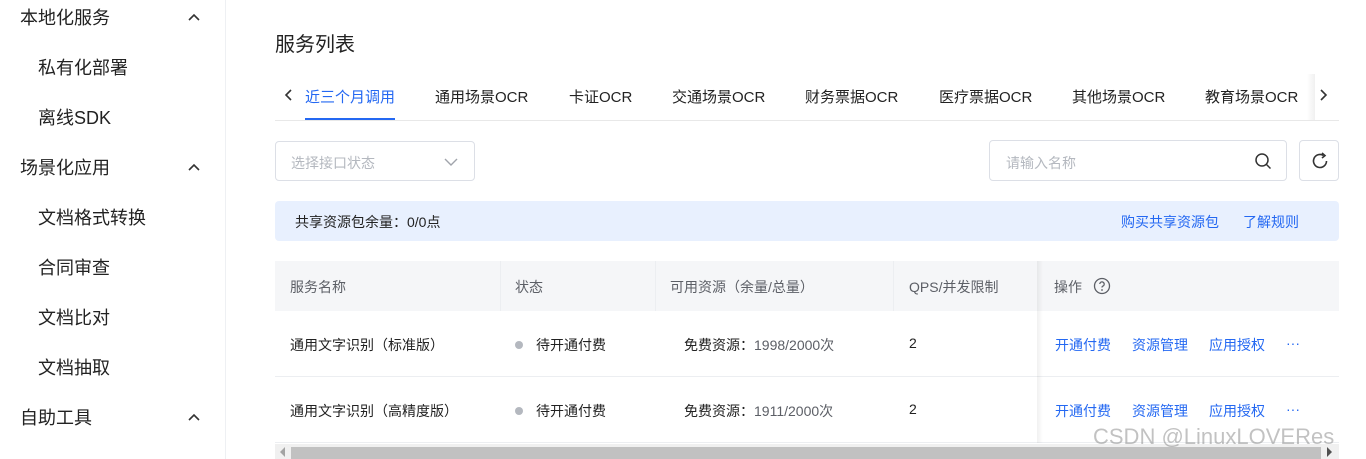  Describe the element at coordinates (113, 167) in the screenshot. I see `sidebar-group-scenario-apps: 场景化应用` at that location.